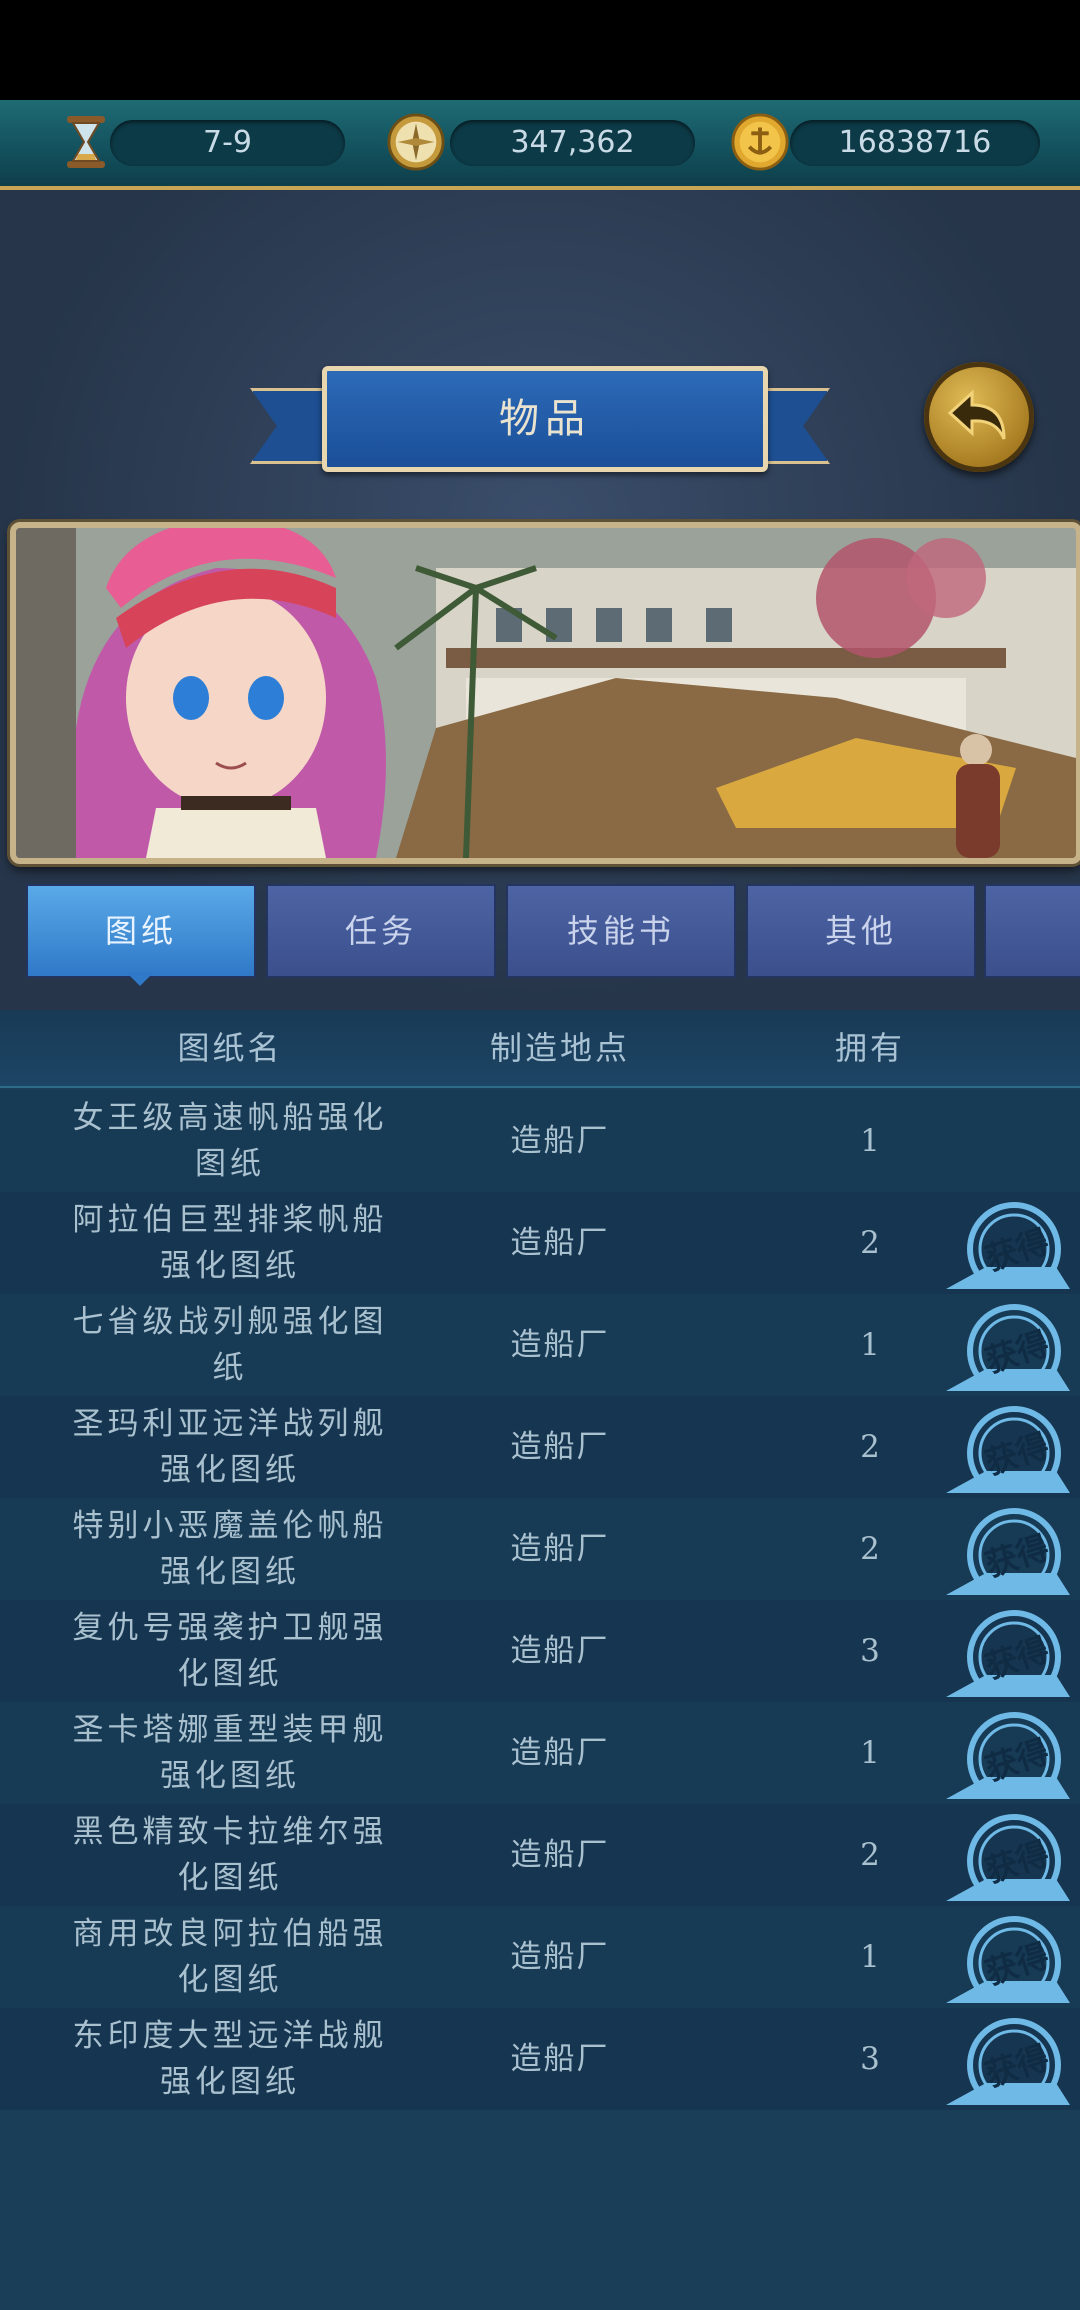  I want to click on active-tab-pointer, so click(140, 979).